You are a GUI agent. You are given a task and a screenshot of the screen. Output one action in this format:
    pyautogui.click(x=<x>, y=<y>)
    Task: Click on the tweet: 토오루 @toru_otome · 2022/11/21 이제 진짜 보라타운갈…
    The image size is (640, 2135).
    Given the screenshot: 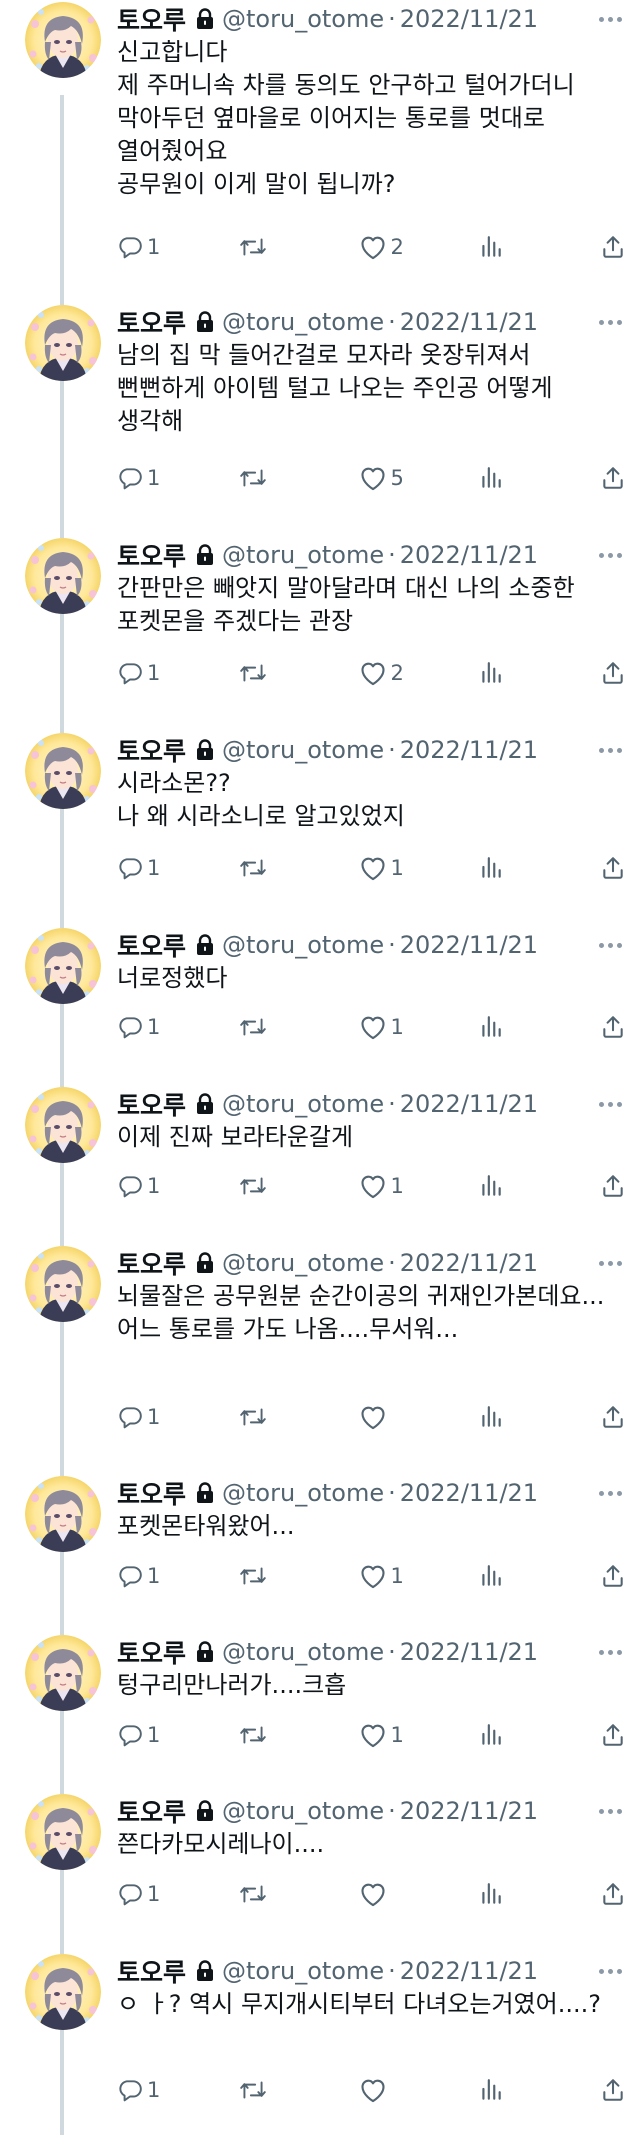 What is the action you would take?
    pyautogui.click(x=320, y=1164)
    